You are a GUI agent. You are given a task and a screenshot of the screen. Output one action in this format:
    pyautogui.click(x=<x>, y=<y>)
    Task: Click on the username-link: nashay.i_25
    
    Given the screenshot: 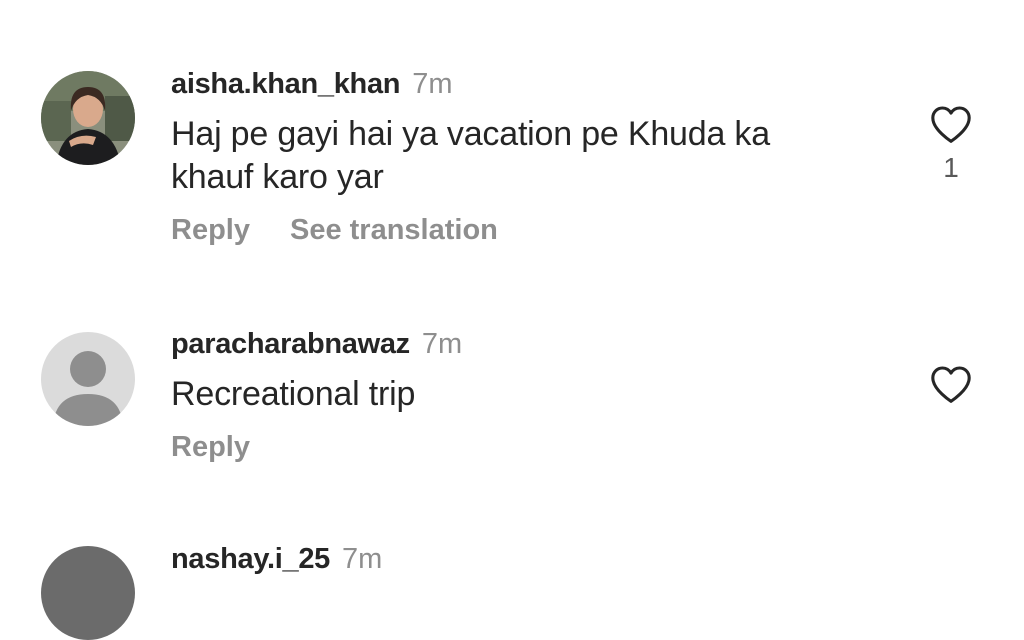 What is the action you would take?
    pyautogui.click(x=250, y=559)
    